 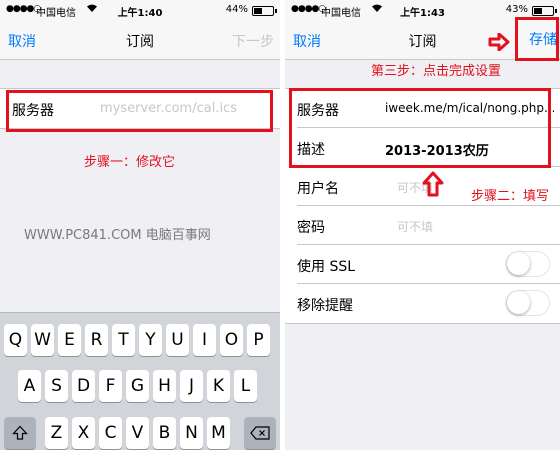 I want to click on key-O: O, so click(x=231, y=340).